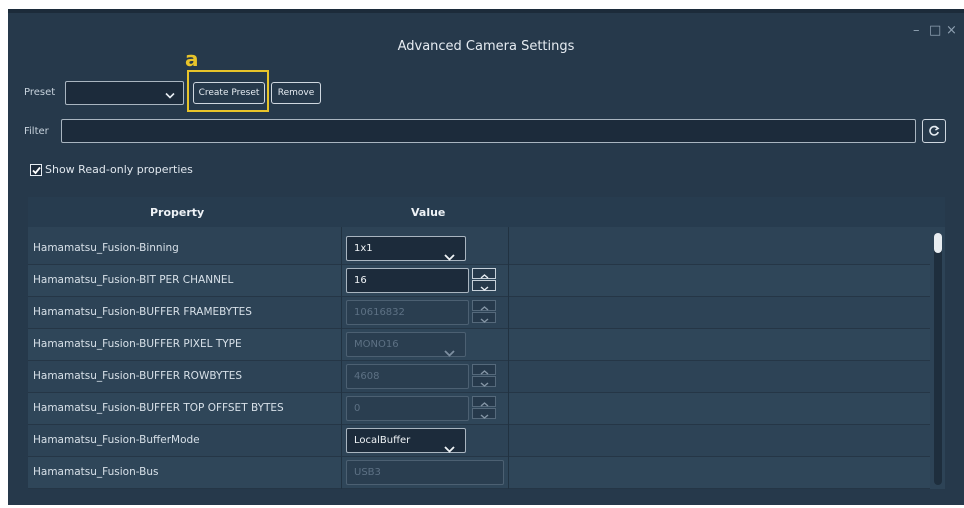 The height and width of the screenshot is (508, 964). Describe the element at coordinates (133, 280) in the screenshot. I see `property-name: Hamamatsu_Fusion-BIT PER CHANNEL` at that location.